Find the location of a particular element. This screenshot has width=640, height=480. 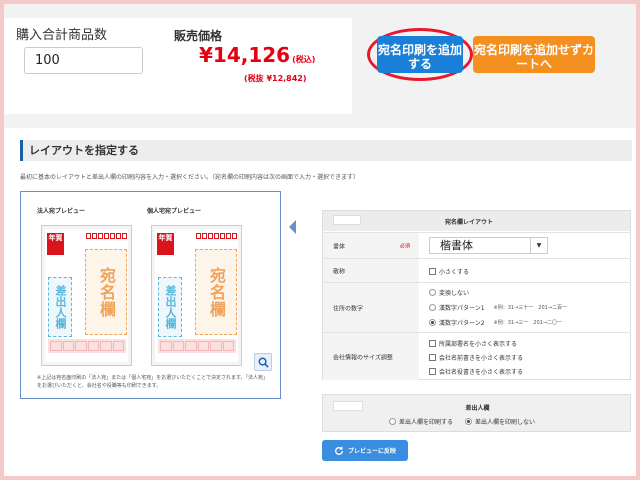

skip-to-cart-button: 宛名印刷を追加せずカートへ is located at coordinates (534, 54).